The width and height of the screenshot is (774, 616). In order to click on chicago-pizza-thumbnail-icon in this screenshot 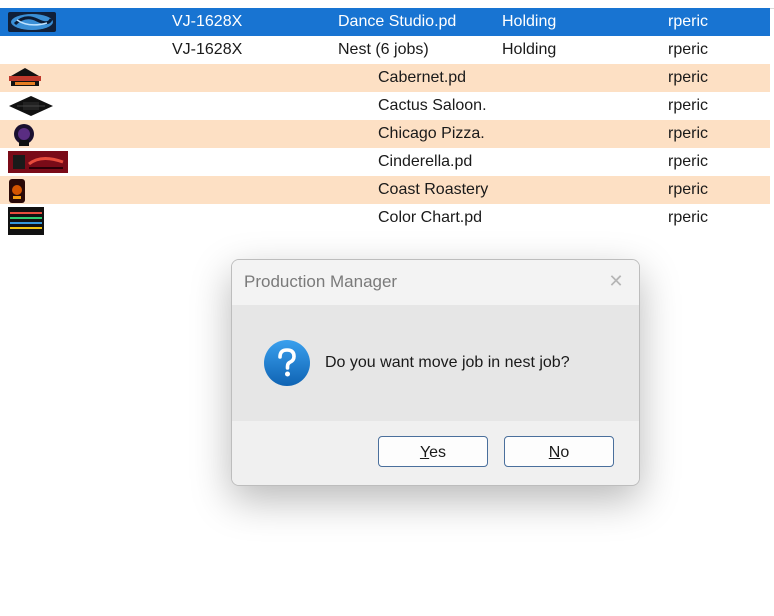, I will do `click(25, 134)`.